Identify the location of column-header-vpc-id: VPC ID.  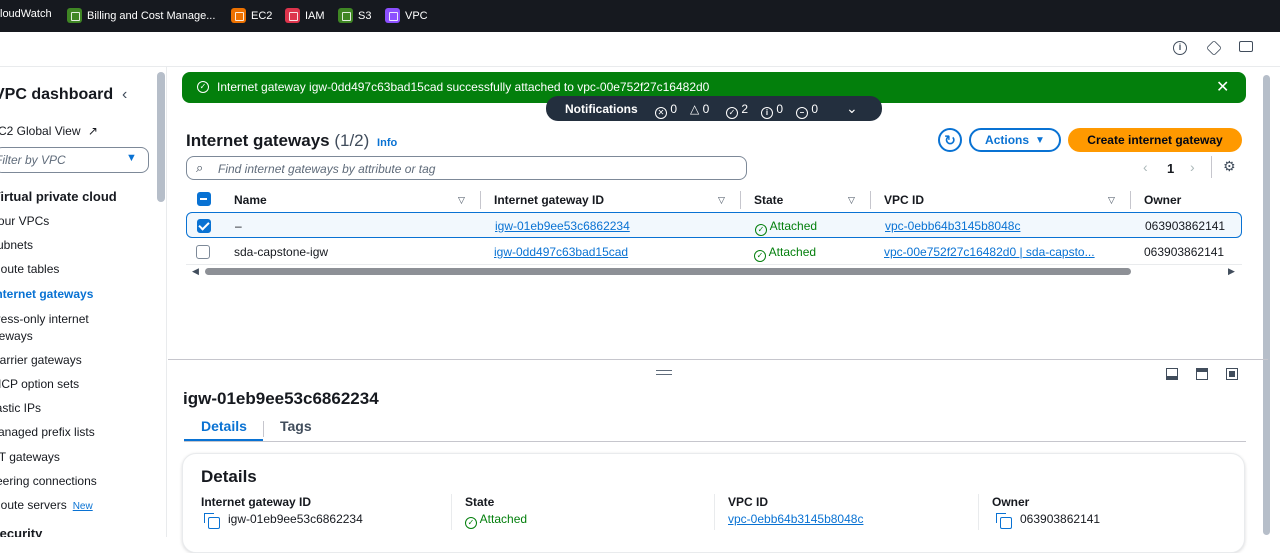
(904, 200).